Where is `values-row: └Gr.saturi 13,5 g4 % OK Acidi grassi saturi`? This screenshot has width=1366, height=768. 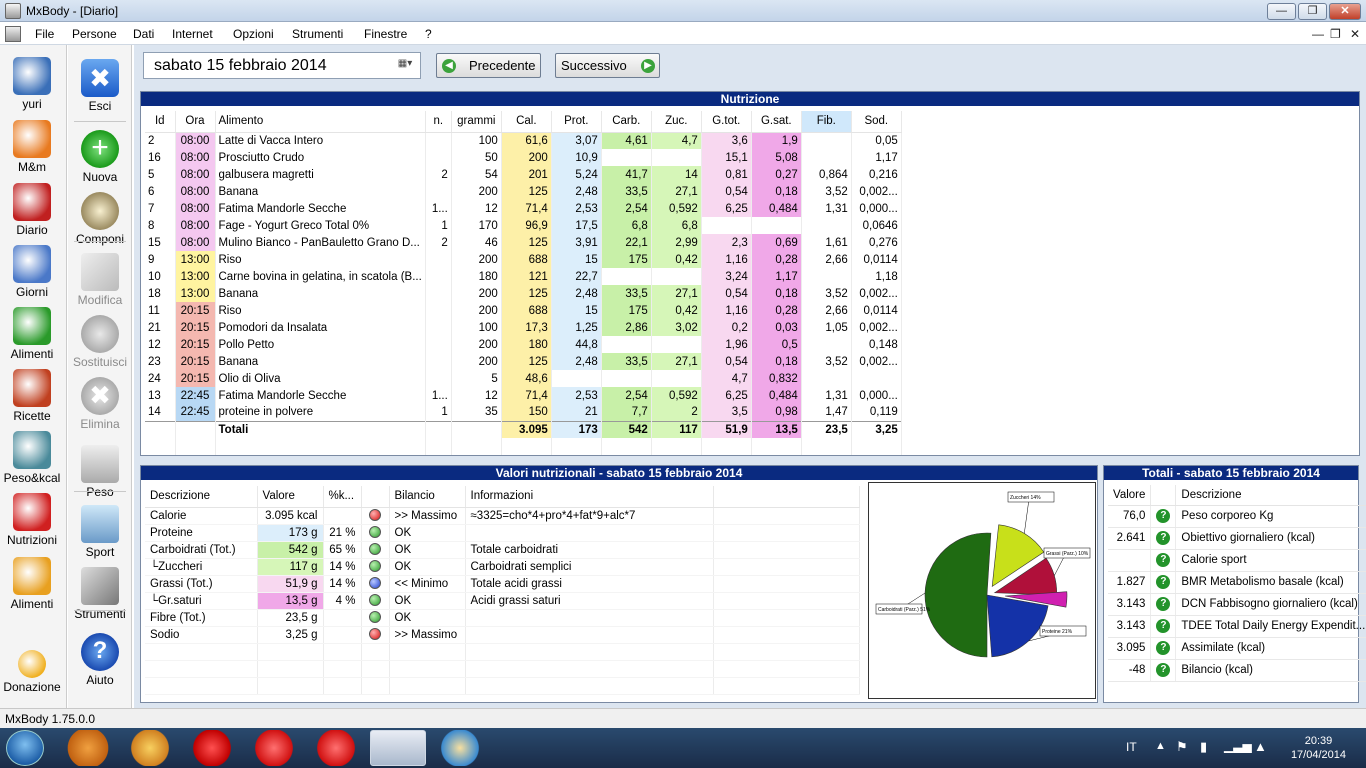
values-row: └Gr.saturi 13,5 g4 % OK Acidi grassi saturi is located at coordinates (502, 601).